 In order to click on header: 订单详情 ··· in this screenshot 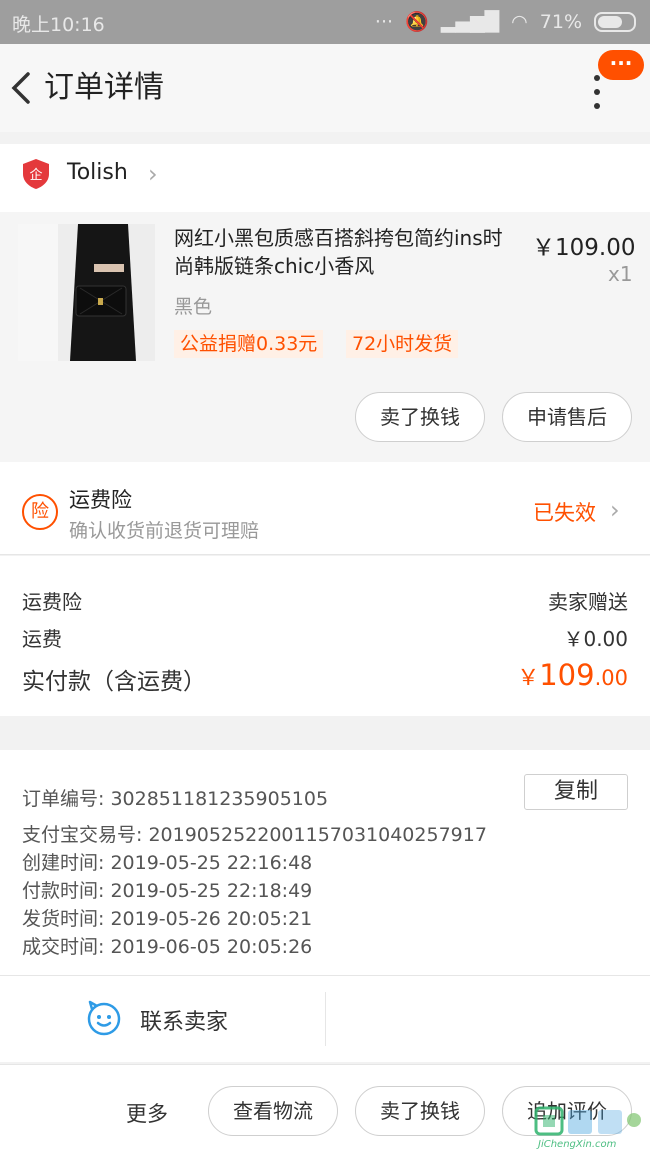, I will do `click(325, 88)`.